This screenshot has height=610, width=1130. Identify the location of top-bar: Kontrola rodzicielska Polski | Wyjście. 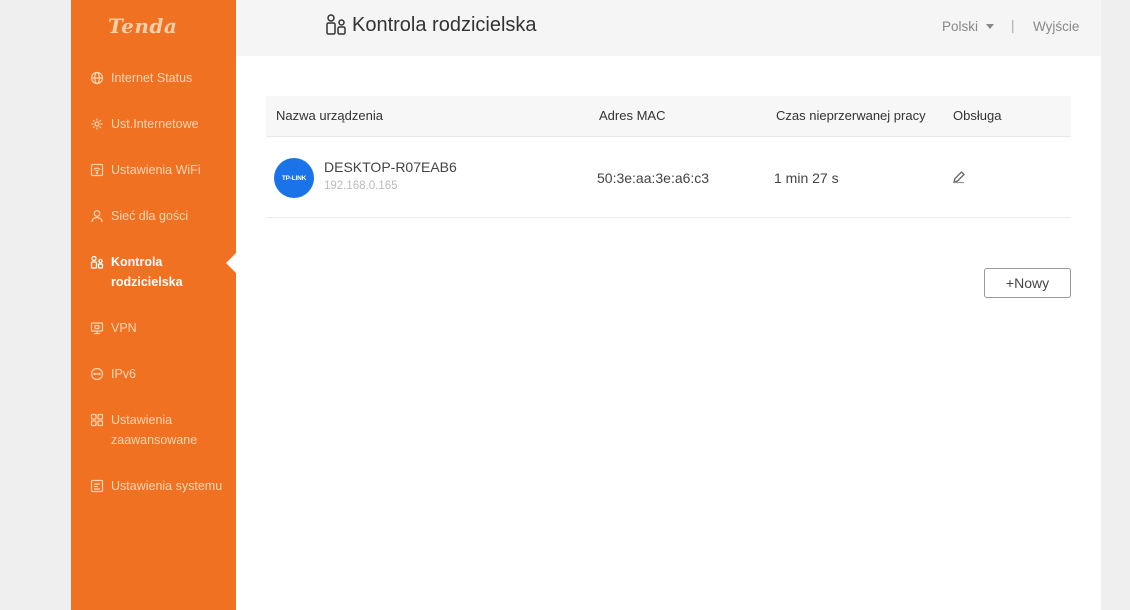
(668, 28).